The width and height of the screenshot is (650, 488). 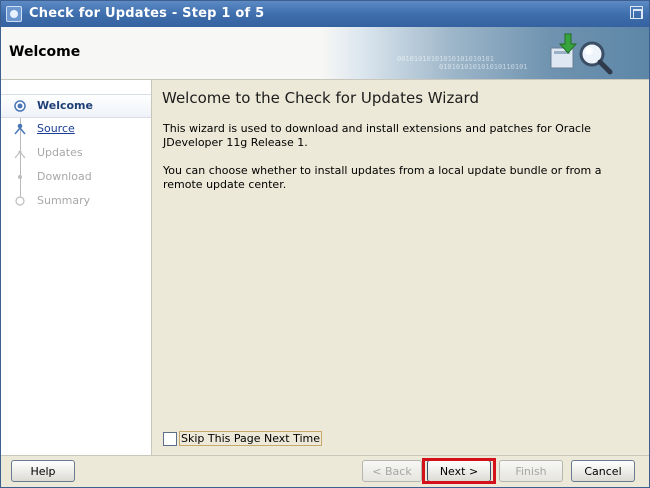 I want to click on finish-button: Finish, so click(x=531, y=471).